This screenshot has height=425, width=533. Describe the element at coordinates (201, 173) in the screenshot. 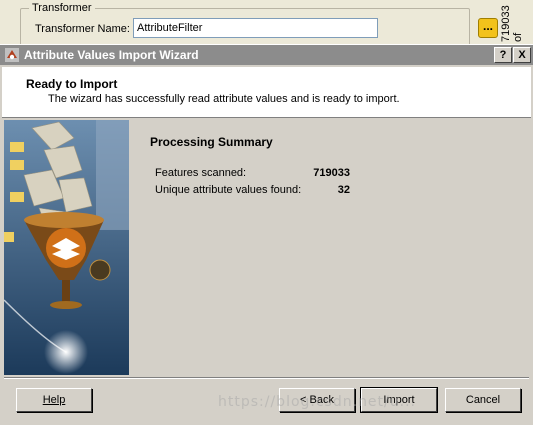

I see `features-scanned-label: Features scanned:` at that location.